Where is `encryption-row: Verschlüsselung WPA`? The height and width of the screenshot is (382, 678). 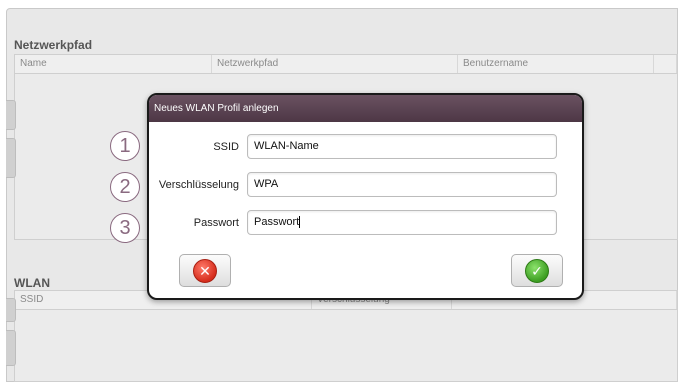
encryption-row: Verschlüsselung WPA is located at coordinates (353, 184).